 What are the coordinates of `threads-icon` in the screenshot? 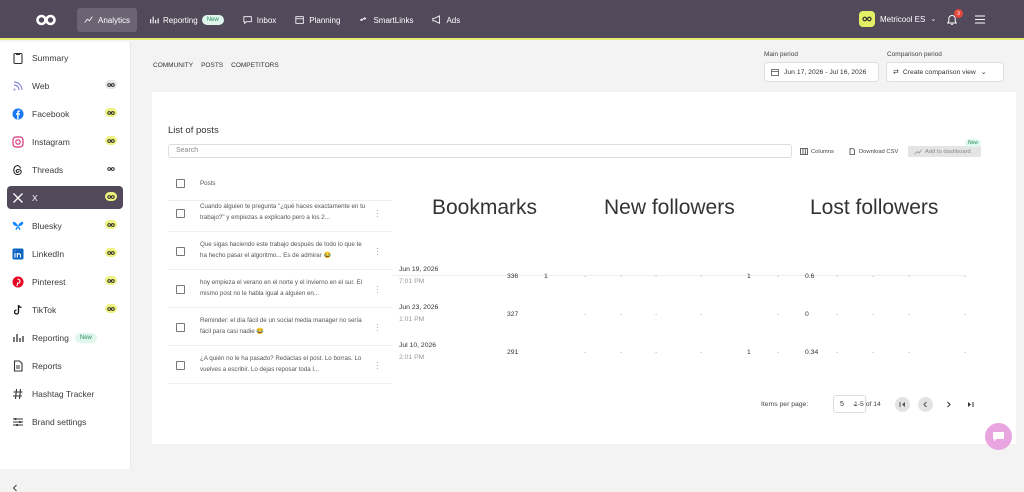 It's located at (17, 169).